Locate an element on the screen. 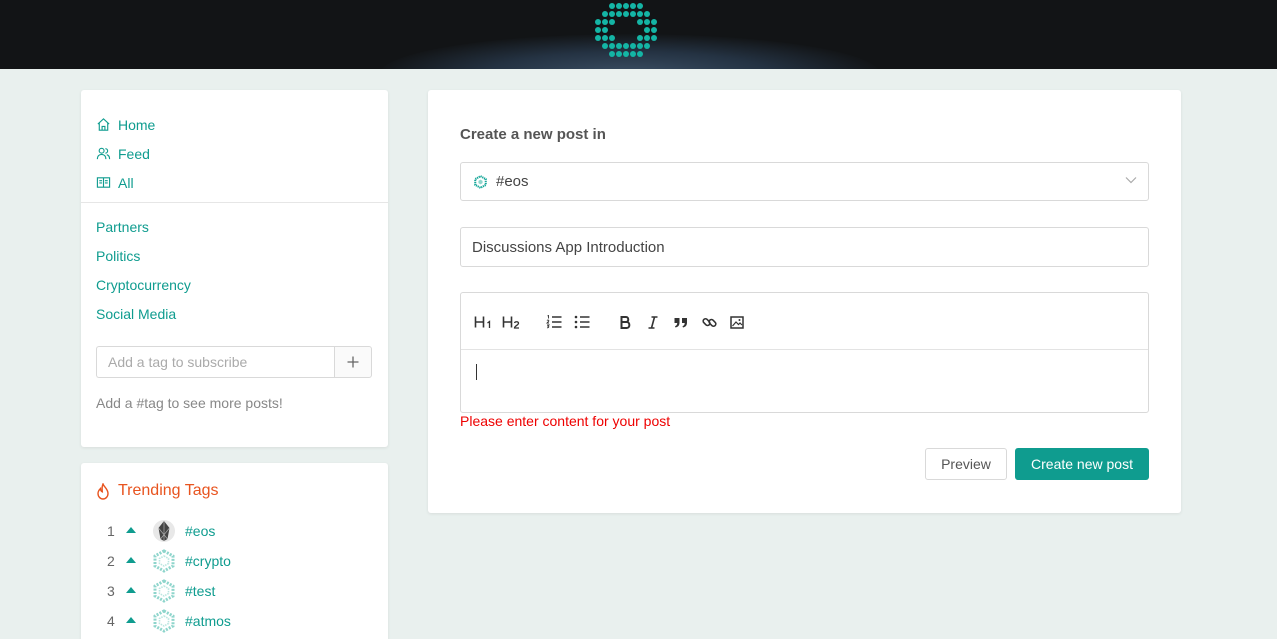  trending-title: Trending Tags is located at coordinates (157, 491).